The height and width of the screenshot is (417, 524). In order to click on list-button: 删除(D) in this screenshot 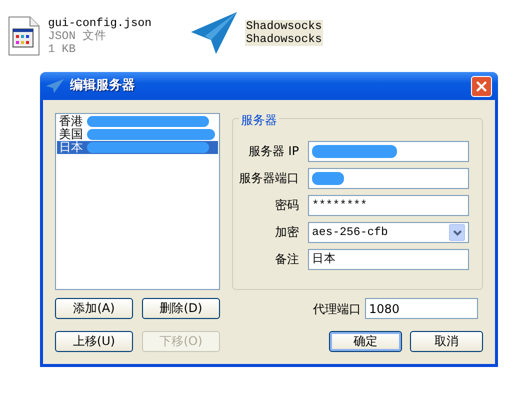, I will do `click(181, 308)`.